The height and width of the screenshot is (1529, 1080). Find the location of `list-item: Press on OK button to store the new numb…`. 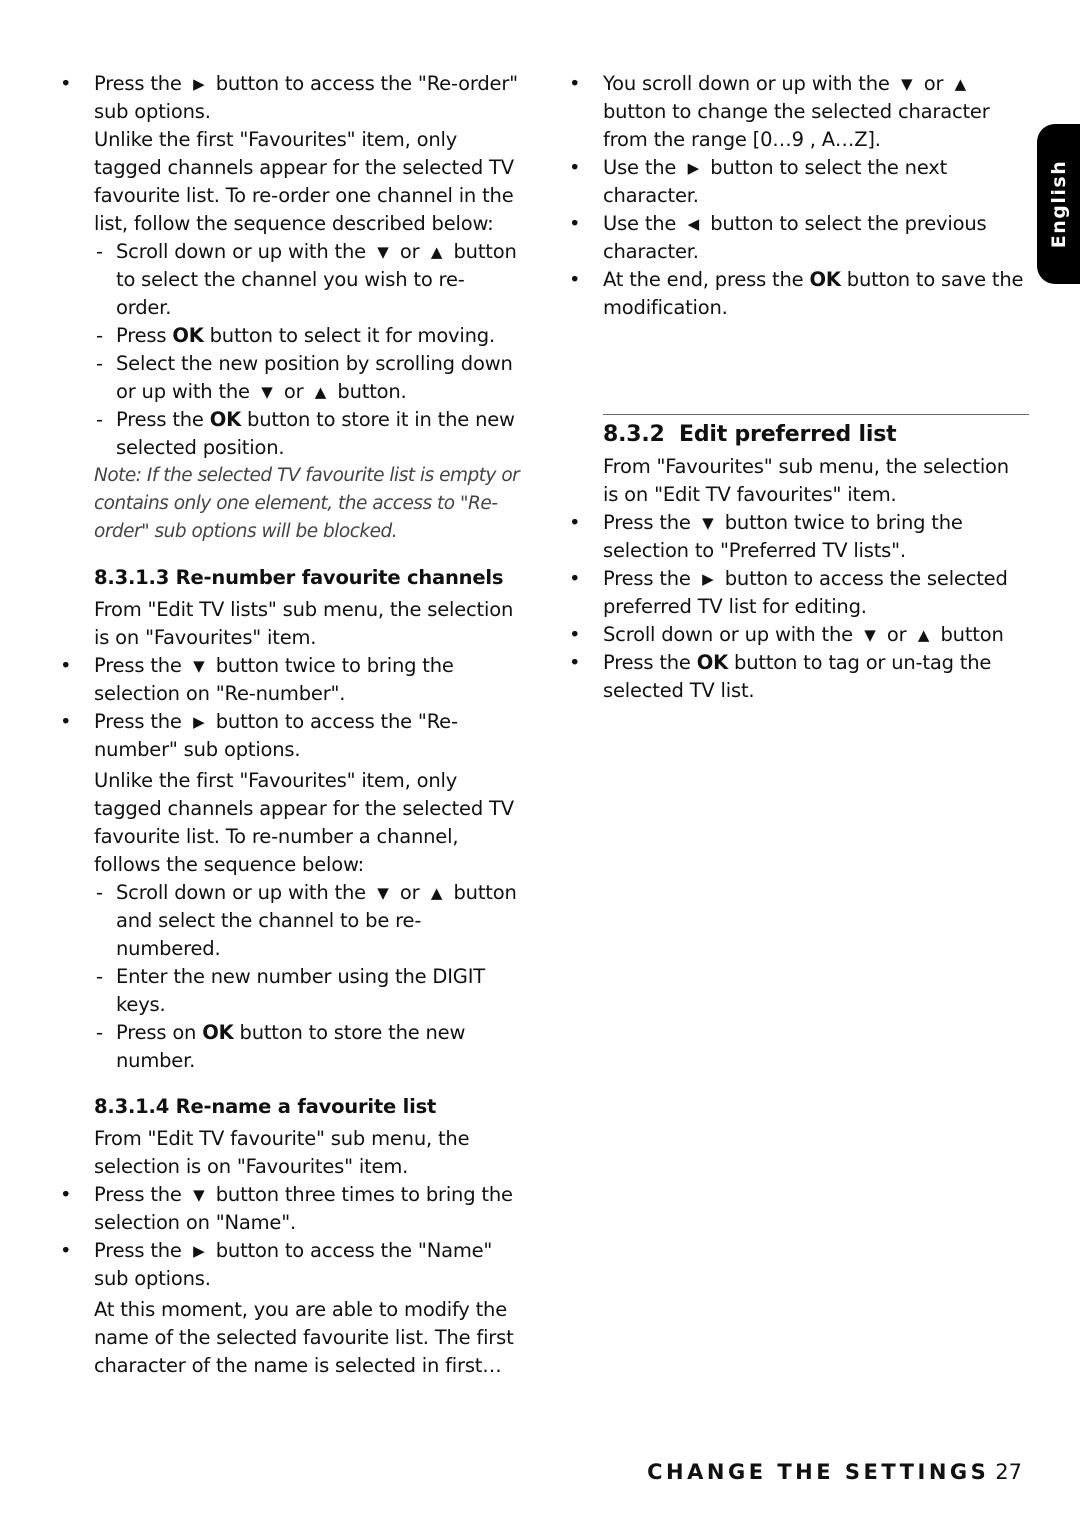

list-item: Press on OK button to store the new numb… is located at coordinates (307, 1047).